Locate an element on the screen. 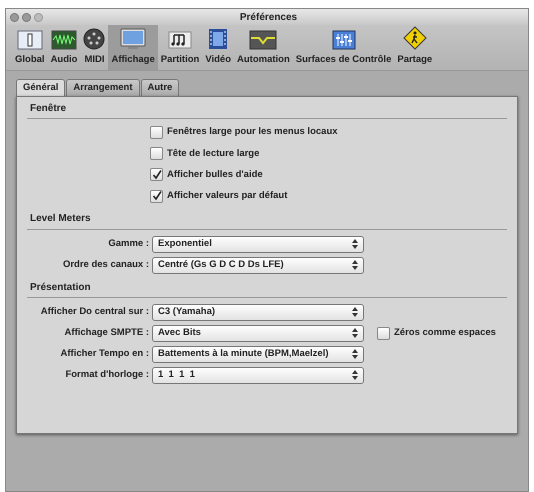 Image resolution: width=534 pixels, height=492 pixels. toolbar-button: Global is located at coordinates (30, 47).